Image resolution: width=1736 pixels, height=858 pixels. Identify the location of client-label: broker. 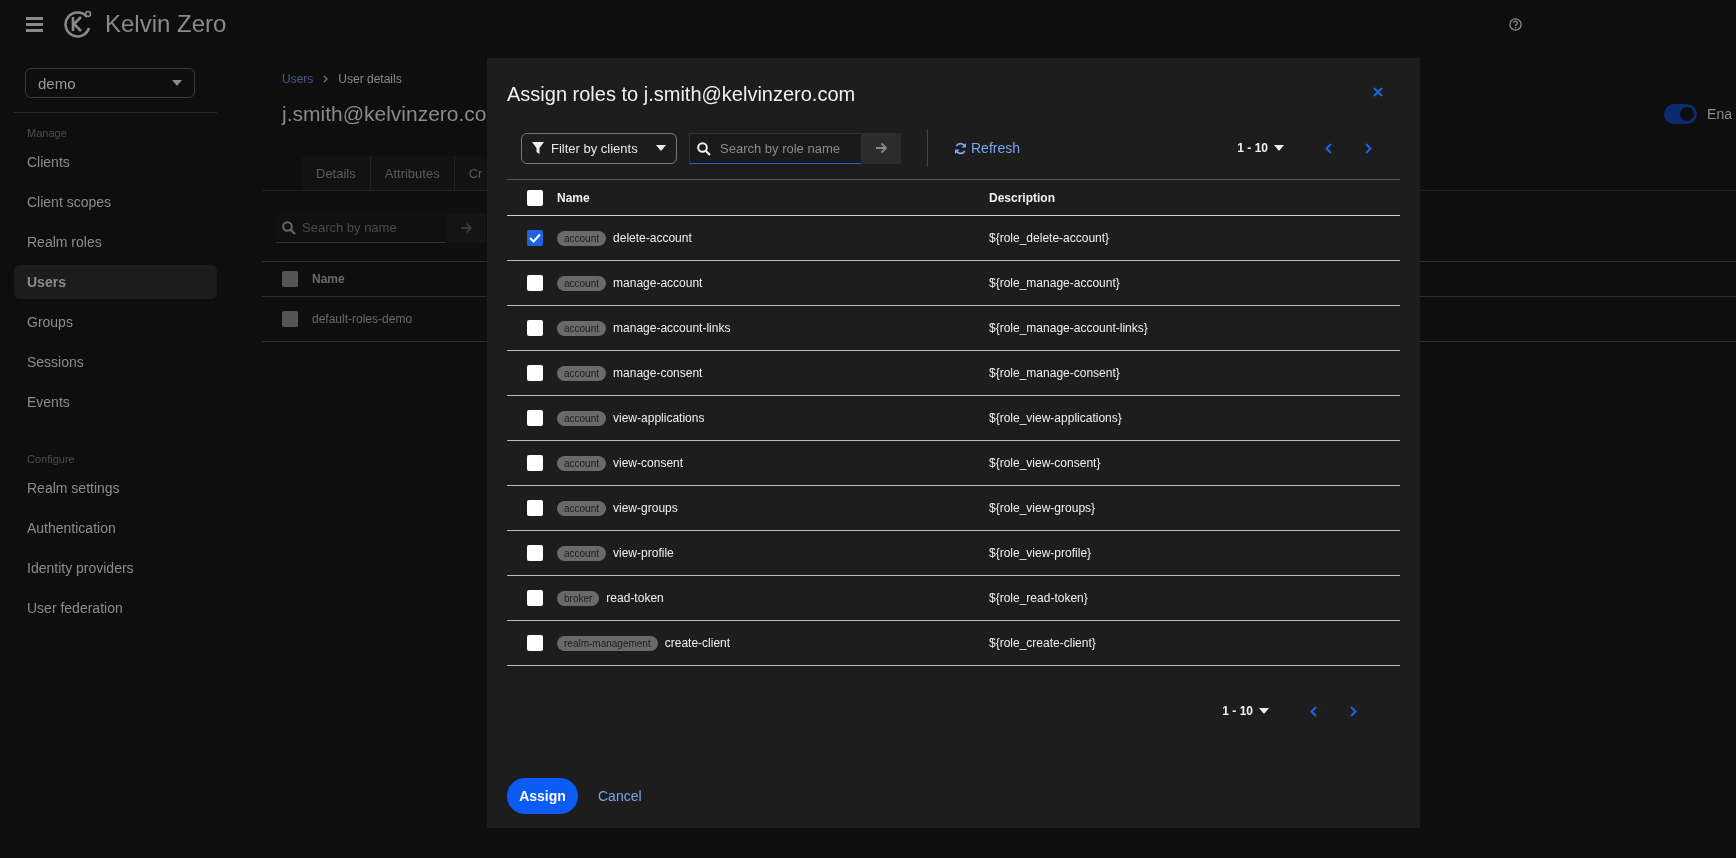
(578, 598).